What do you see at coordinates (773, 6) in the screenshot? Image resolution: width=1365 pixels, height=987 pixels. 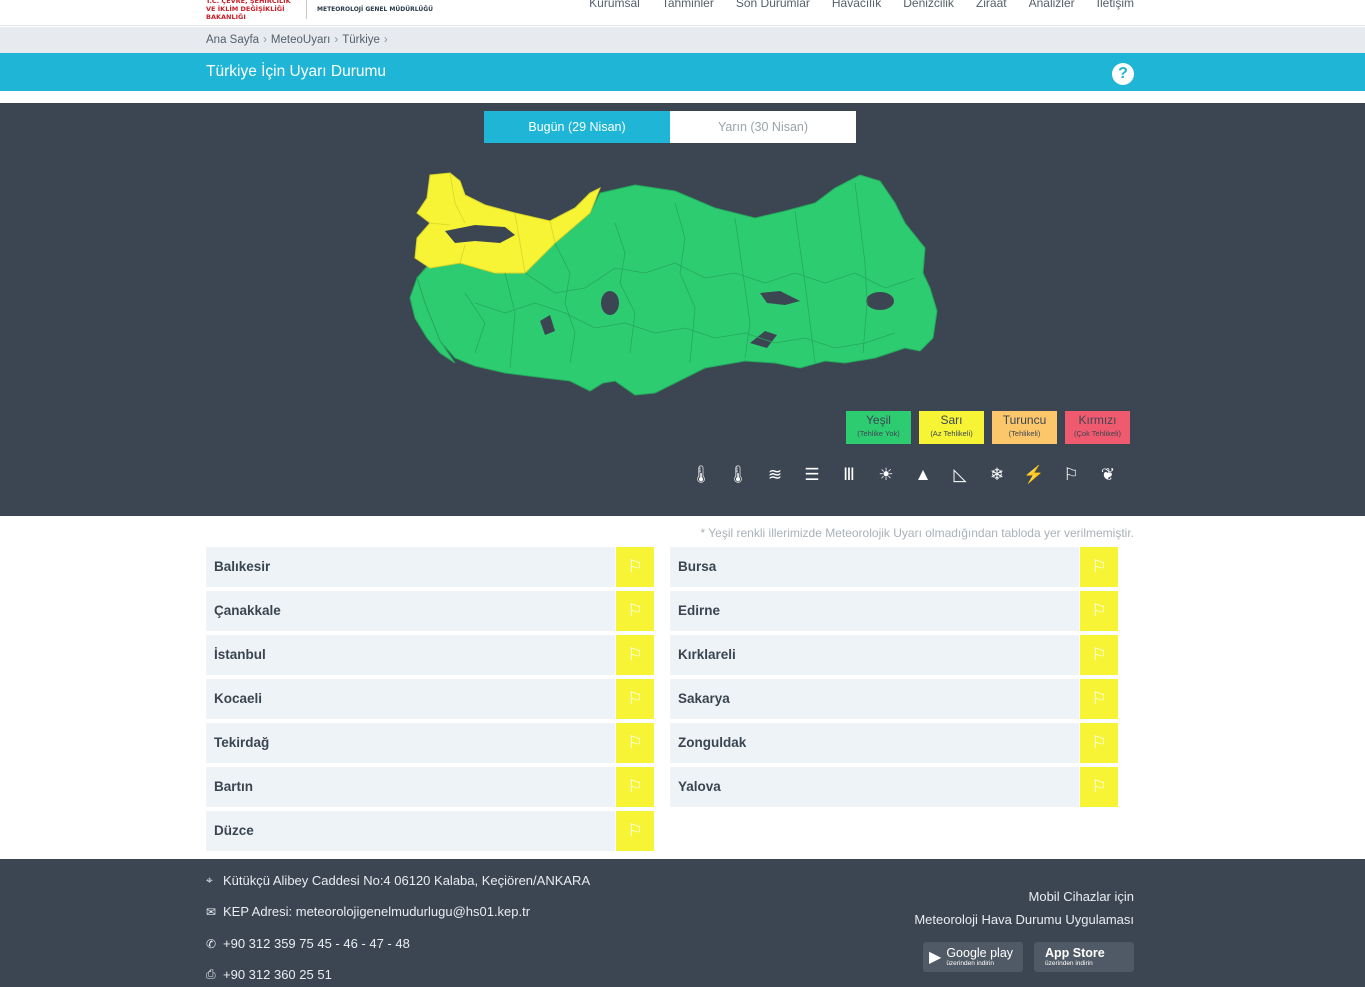 I see `nav-son-durumlar: Son Durumlar` at bounding box center [773, 6].